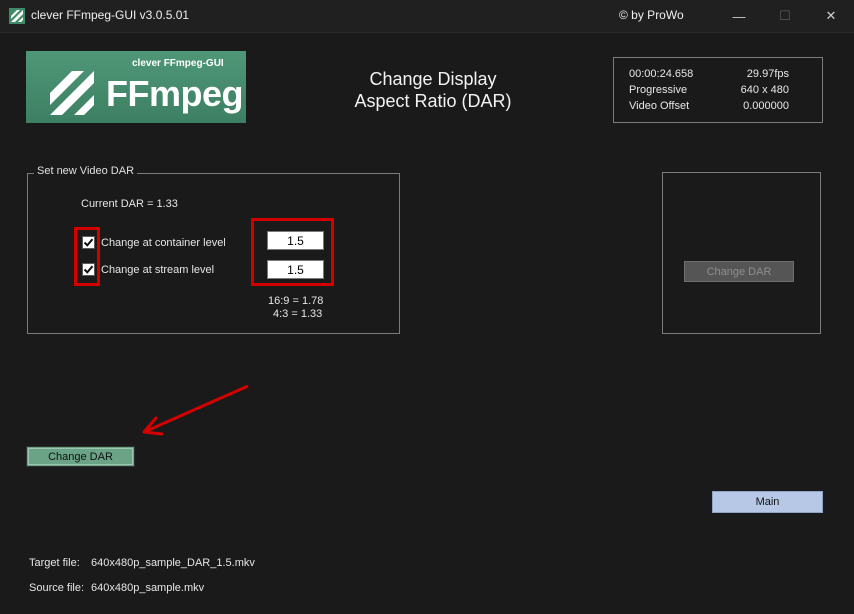 The image size is (854, 614). I want to click on video-fps: 29.97fps, so click(767, 74).